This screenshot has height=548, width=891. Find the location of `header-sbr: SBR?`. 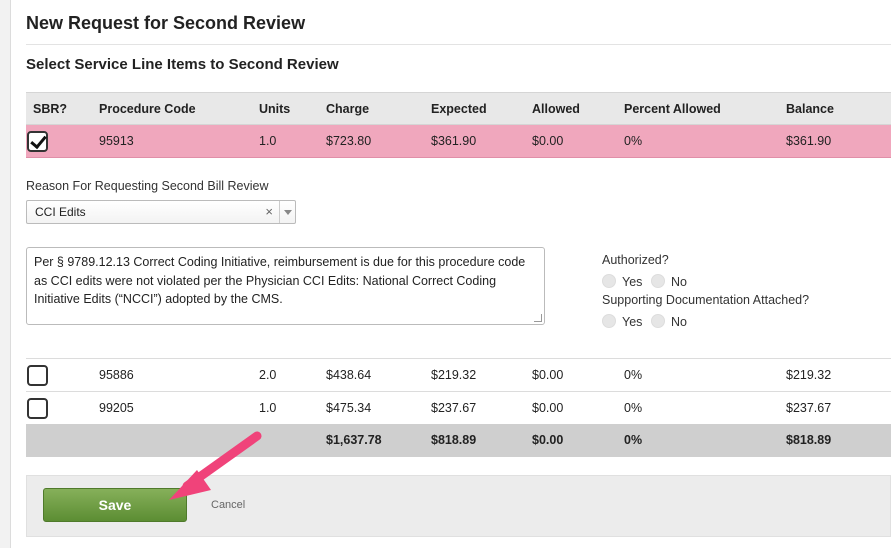

header-sbr: SBR? is located at coordinates (50, 109).